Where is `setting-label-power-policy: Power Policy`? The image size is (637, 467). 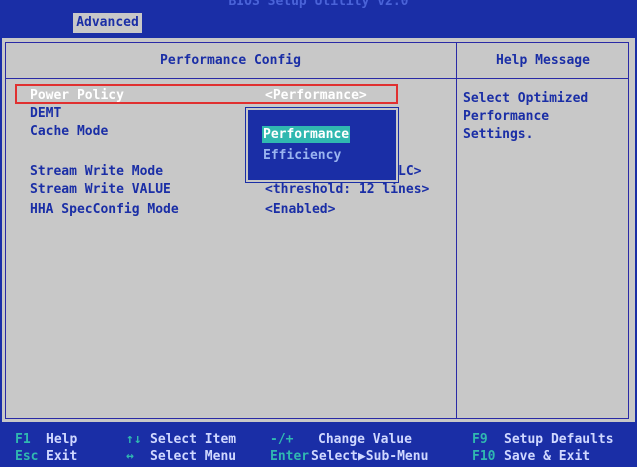
setting-label-power-policy: Power Policy is located at coordinates (77, 95).